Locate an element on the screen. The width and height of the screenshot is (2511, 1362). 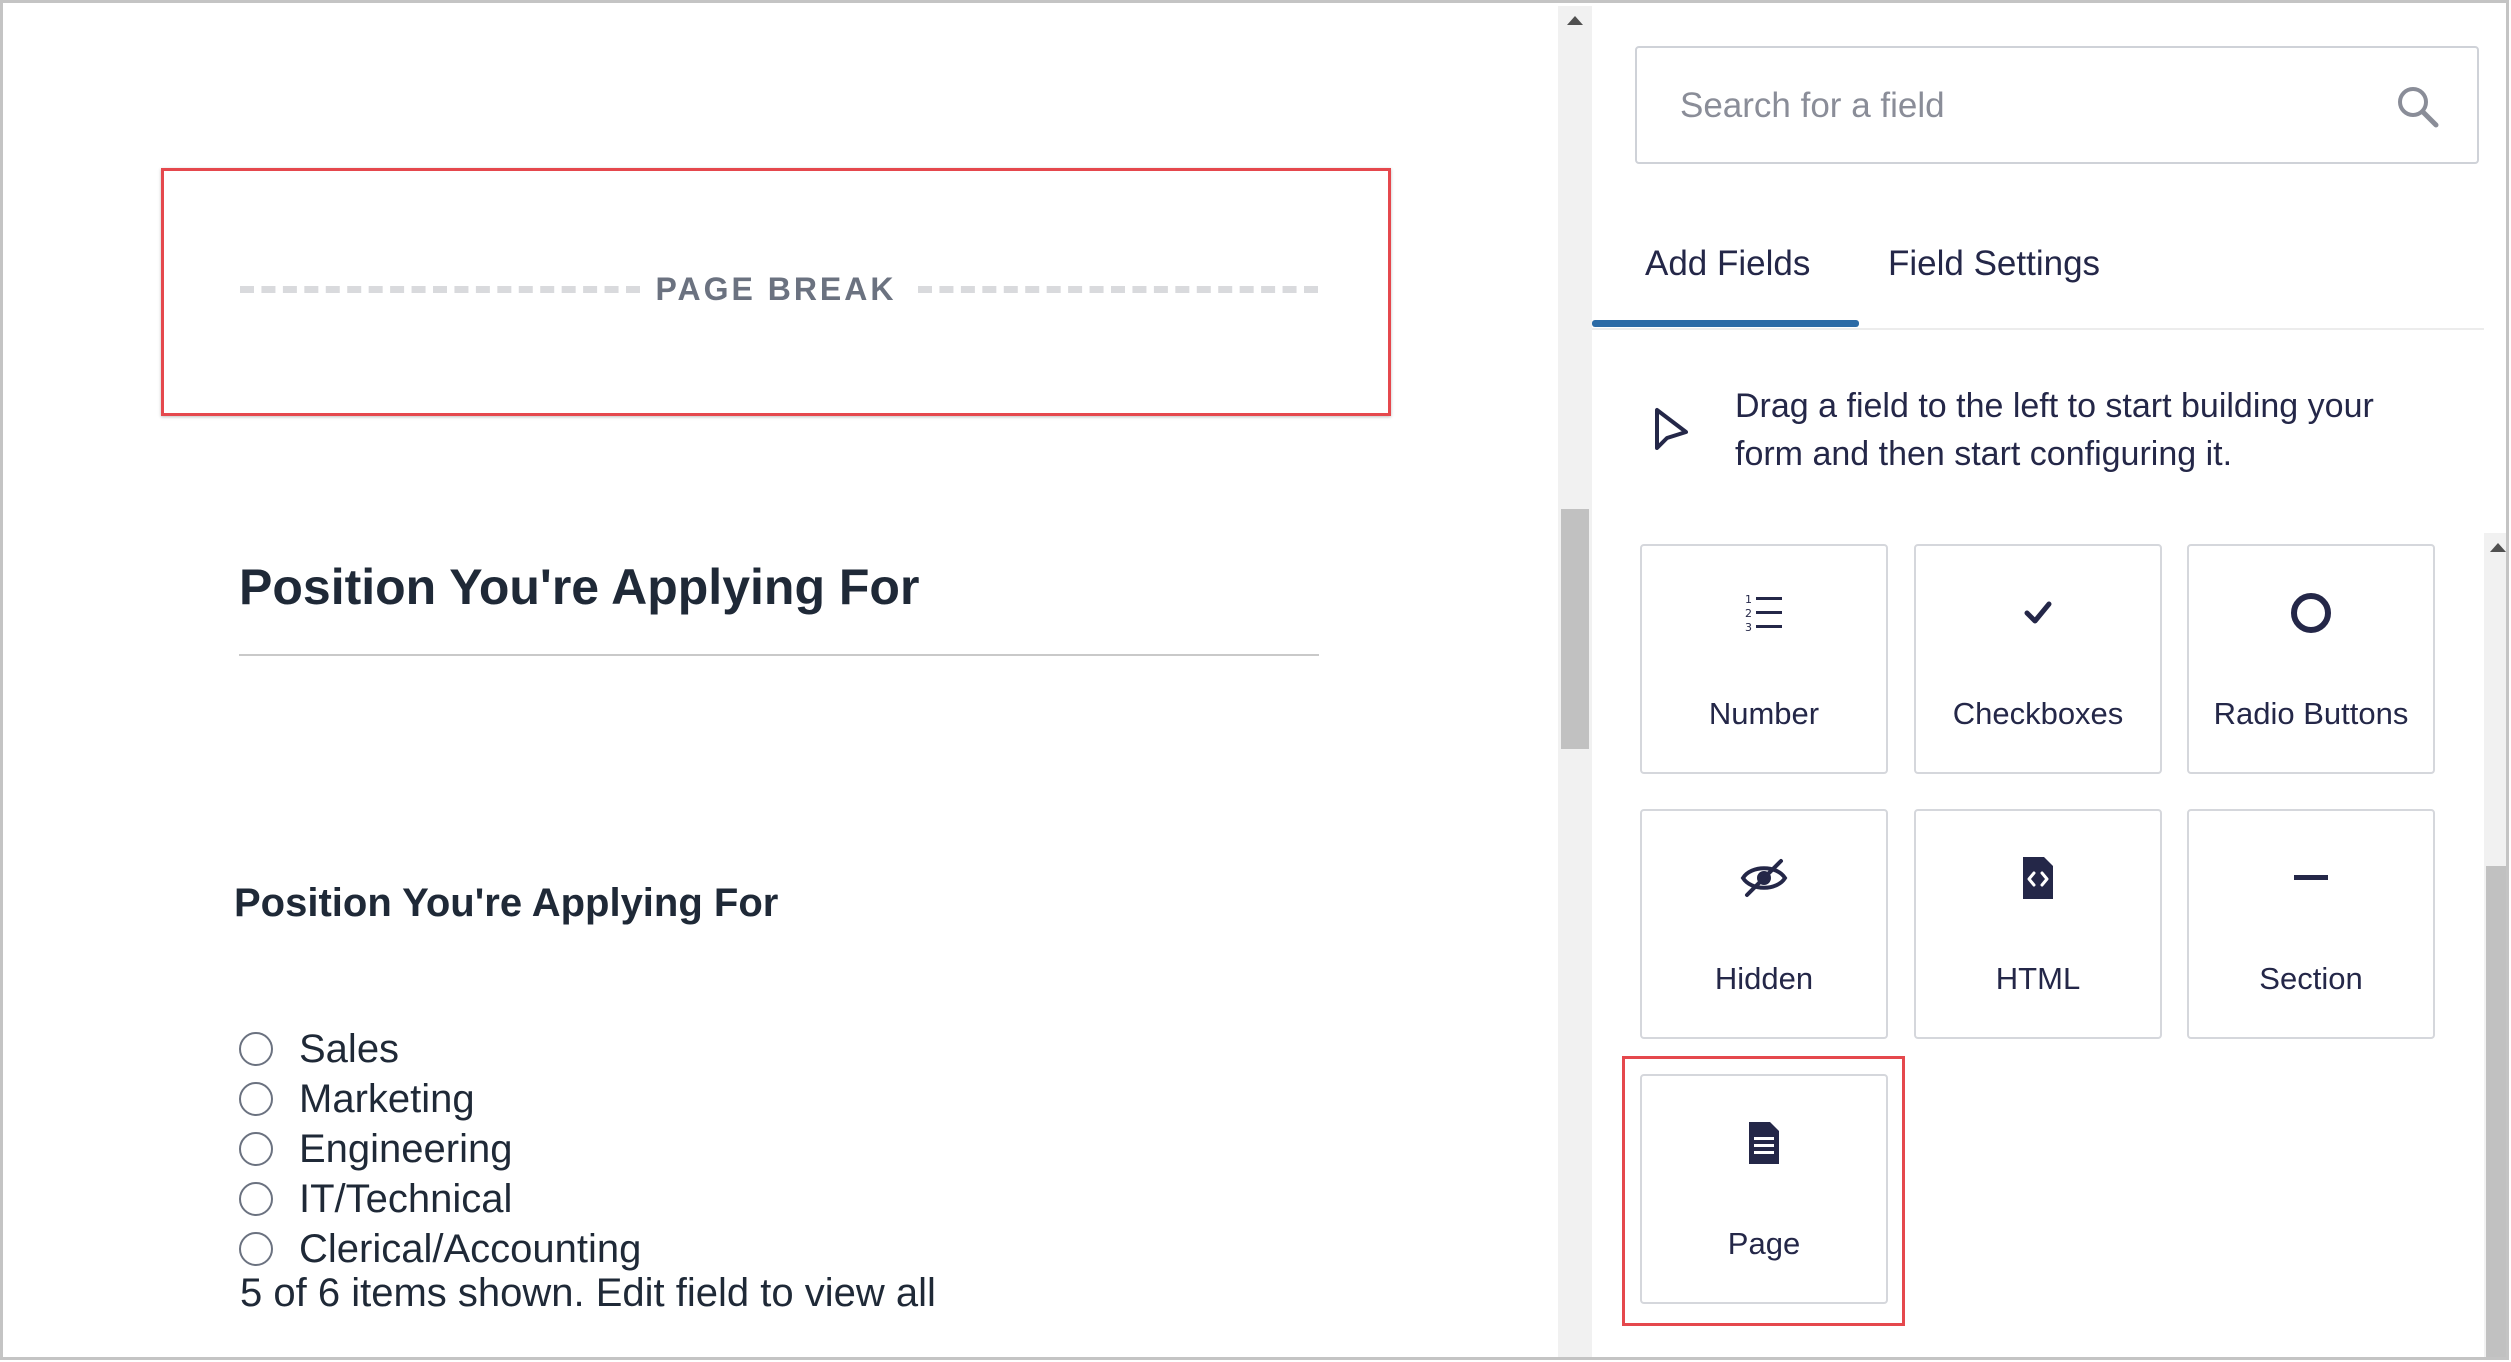
tile-label: Radio Buttons is located at coordinates (2311, 713).